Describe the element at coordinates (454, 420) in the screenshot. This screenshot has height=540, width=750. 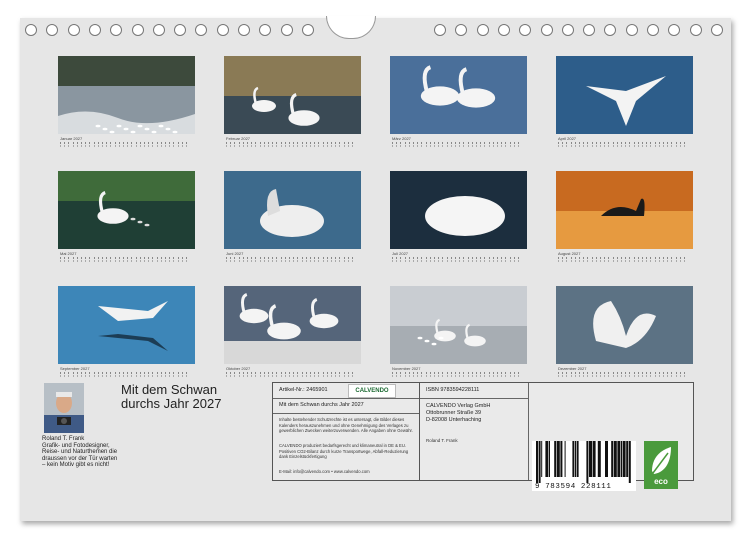
I see `publisher-city: D-82008 Unterhaching` at that location.